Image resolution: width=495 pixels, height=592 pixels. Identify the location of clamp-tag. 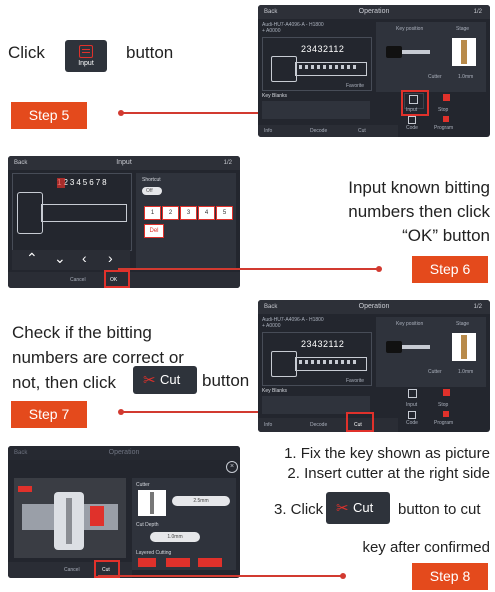
(25, 489).